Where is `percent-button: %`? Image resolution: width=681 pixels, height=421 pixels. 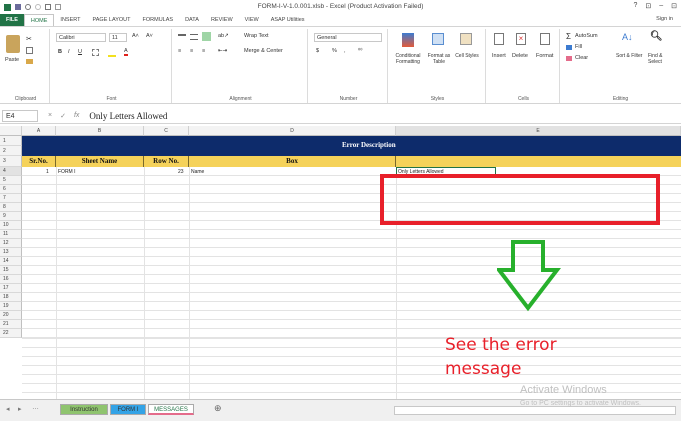
percent-button: % is located at coordinates (334, 51).